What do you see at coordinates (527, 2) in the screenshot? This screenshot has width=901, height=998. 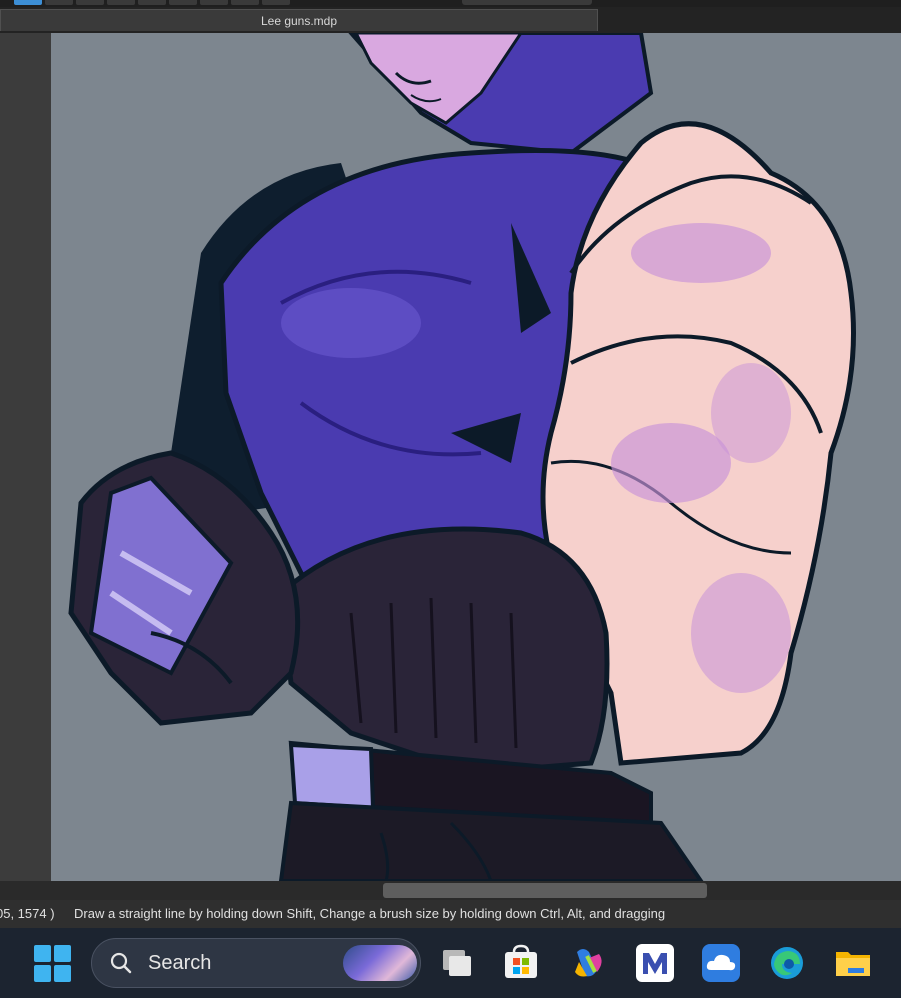 I see `toolbar-field` at bounding box center [527, 2].